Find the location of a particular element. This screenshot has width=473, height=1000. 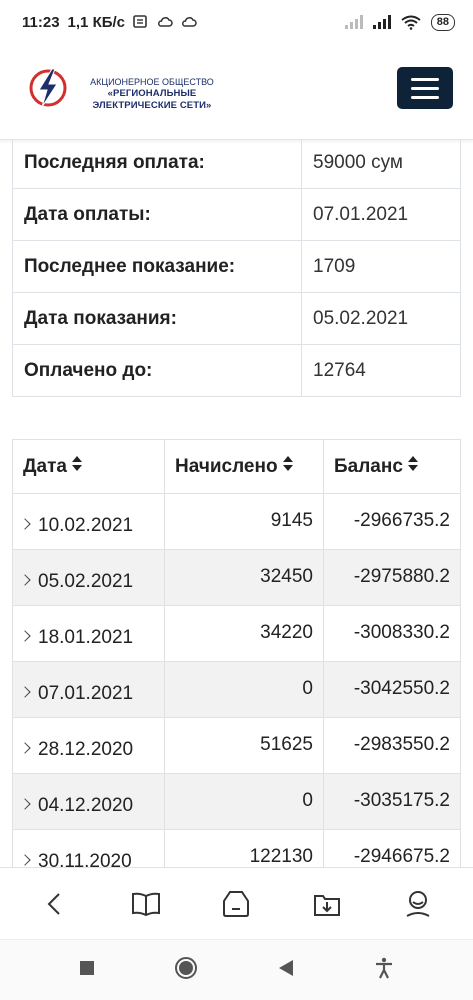

network-speed: 1,1 КБ/с is located at coordinates (96, 22).